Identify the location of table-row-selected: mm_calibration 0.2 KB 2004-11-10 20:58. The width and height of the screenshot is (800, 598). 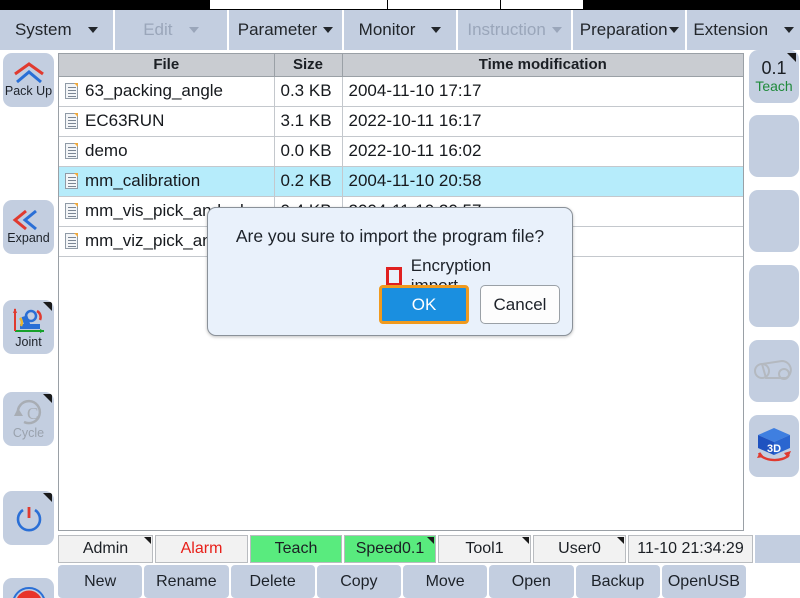
(401, 181).